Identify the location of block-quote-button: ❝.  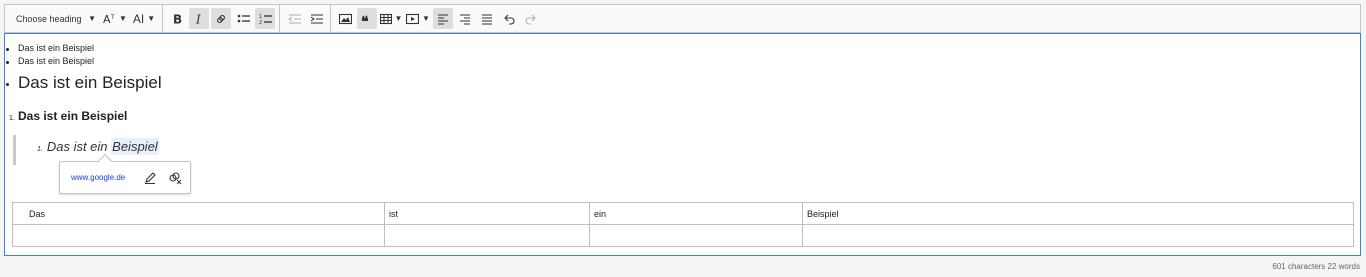
(367, 18).